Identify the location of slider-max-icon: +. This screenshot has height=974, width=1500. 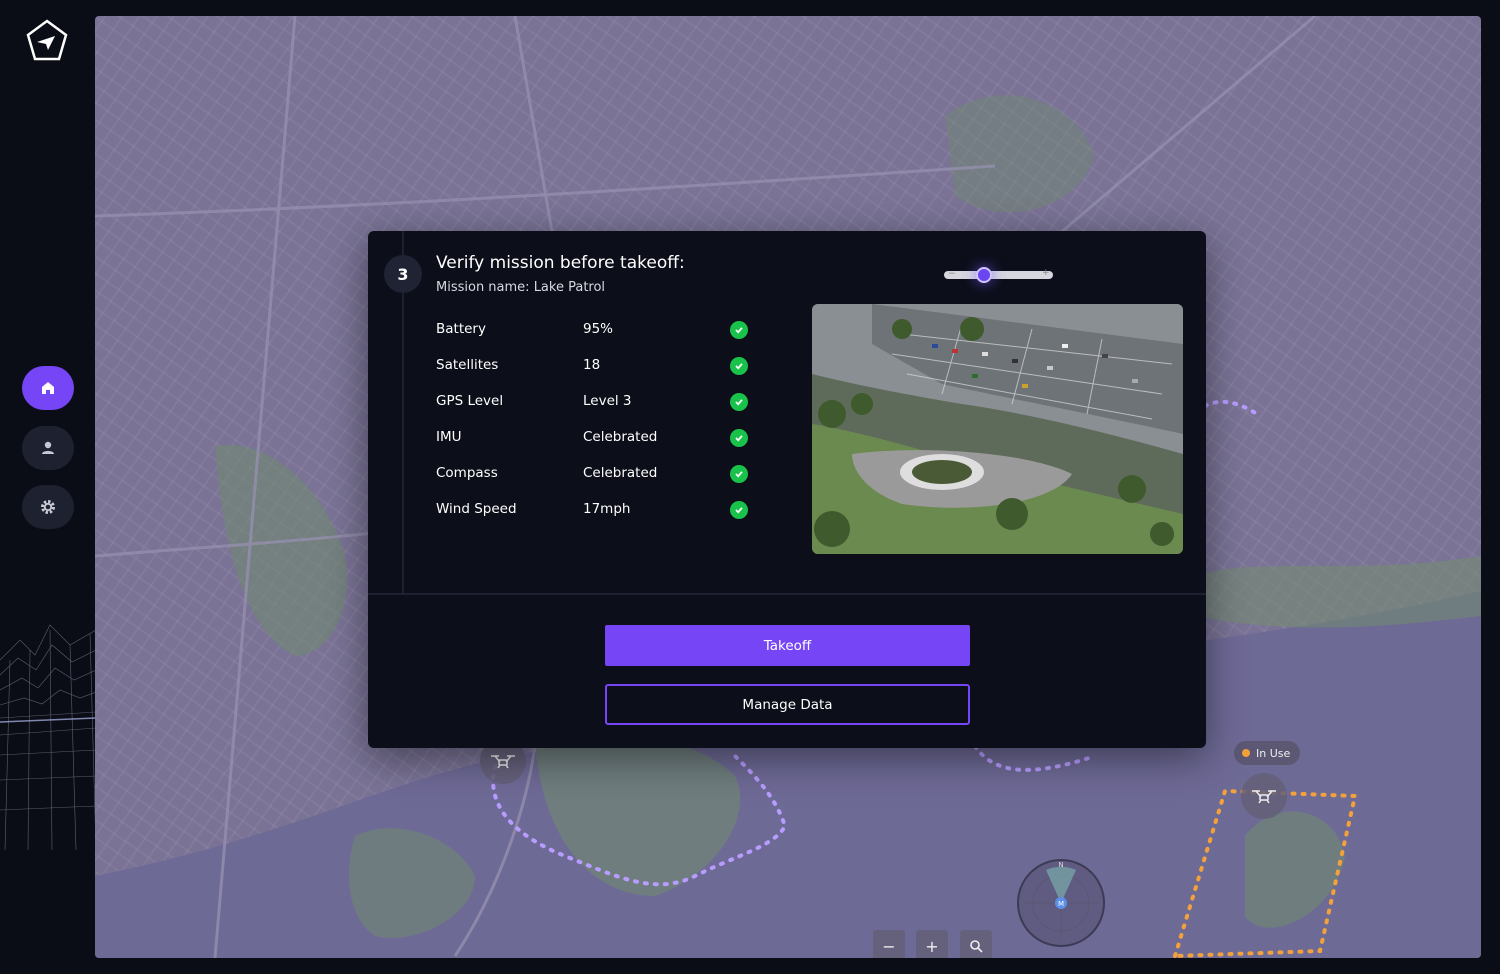
(1046, 273).